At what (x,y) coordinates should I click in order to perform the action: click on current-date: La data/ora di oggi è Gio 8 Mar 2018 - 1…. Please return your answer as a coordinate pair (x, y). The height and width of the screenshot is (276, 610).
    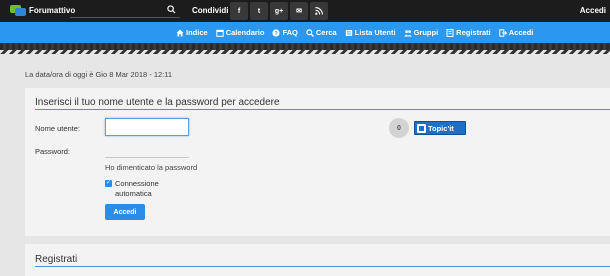
    Looking at the image, I should click on (99, 74).